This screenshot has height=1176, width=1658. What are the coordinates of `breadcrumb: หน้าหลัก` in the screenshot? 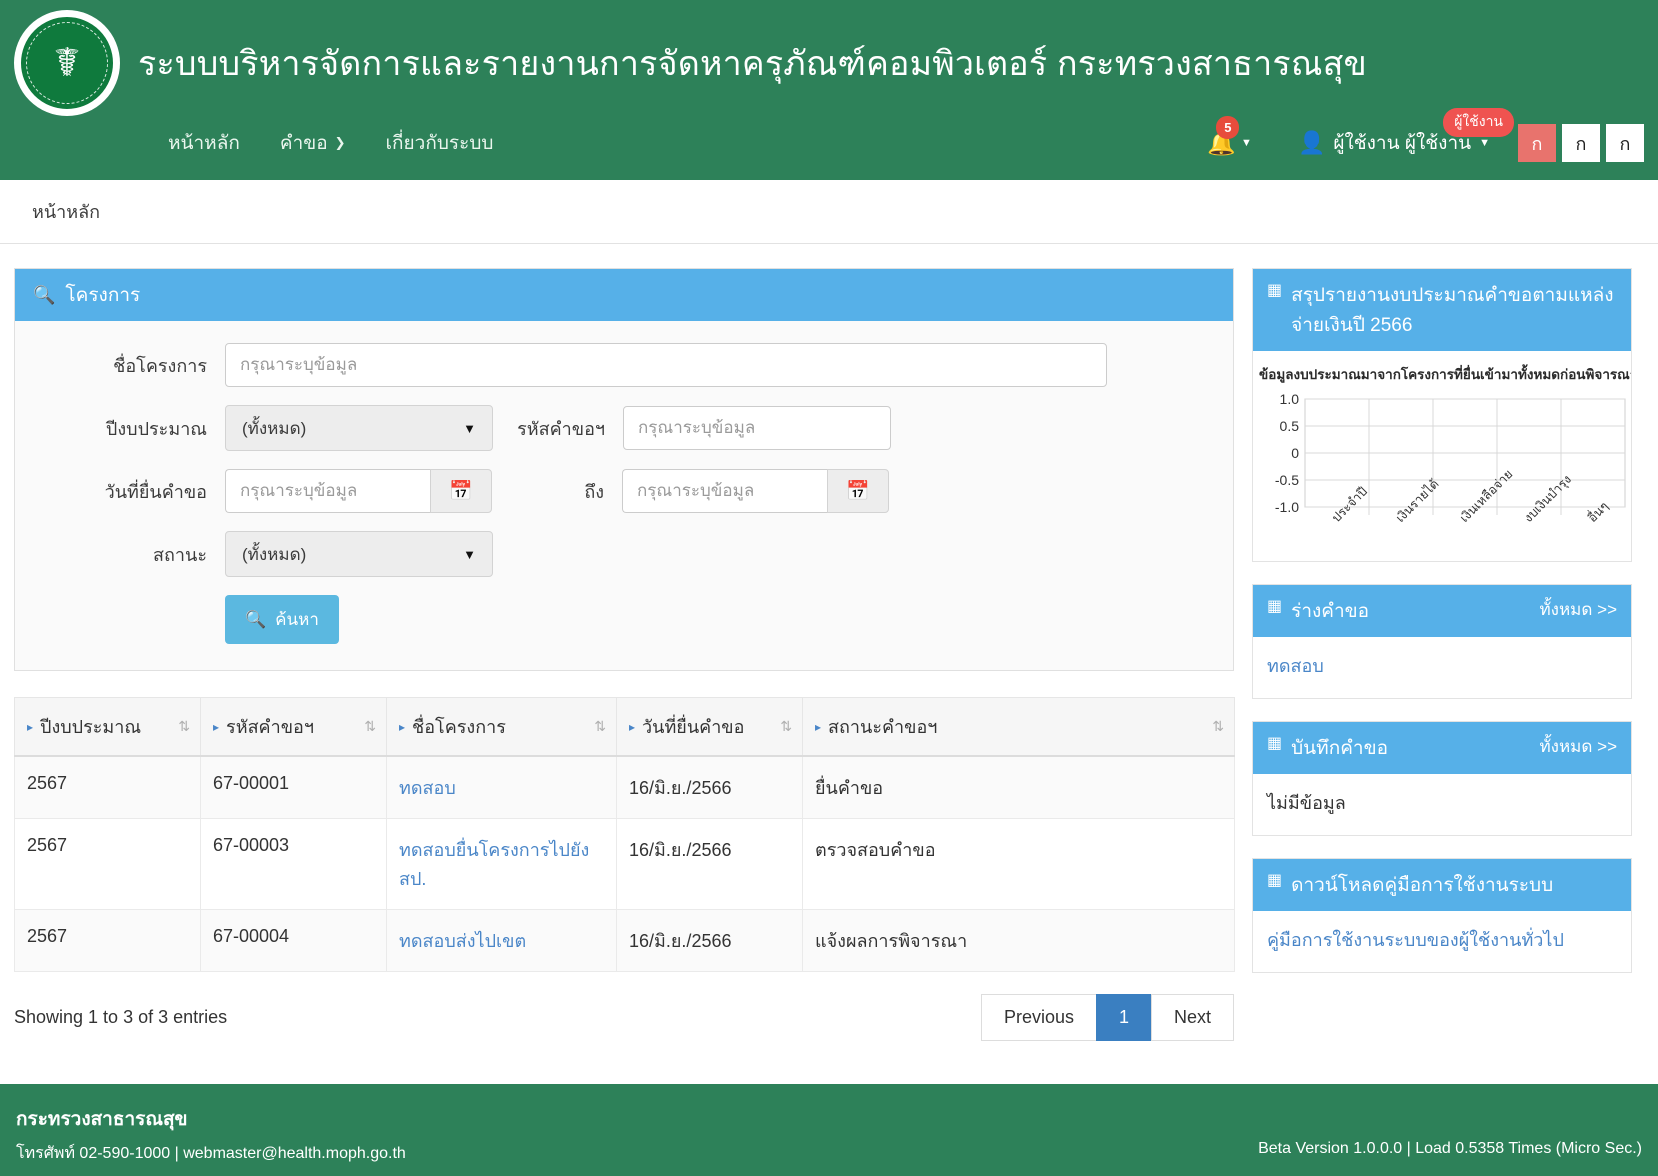 It's located at (829, 212).